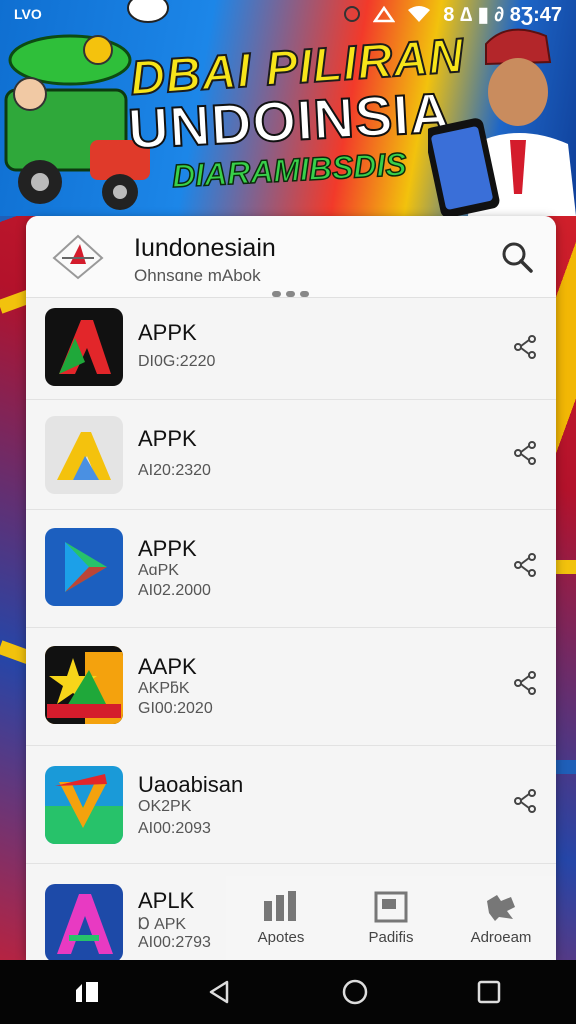  I want to click on list-item: AAPK AKPƃK GI00:2020, so click(291, 687).